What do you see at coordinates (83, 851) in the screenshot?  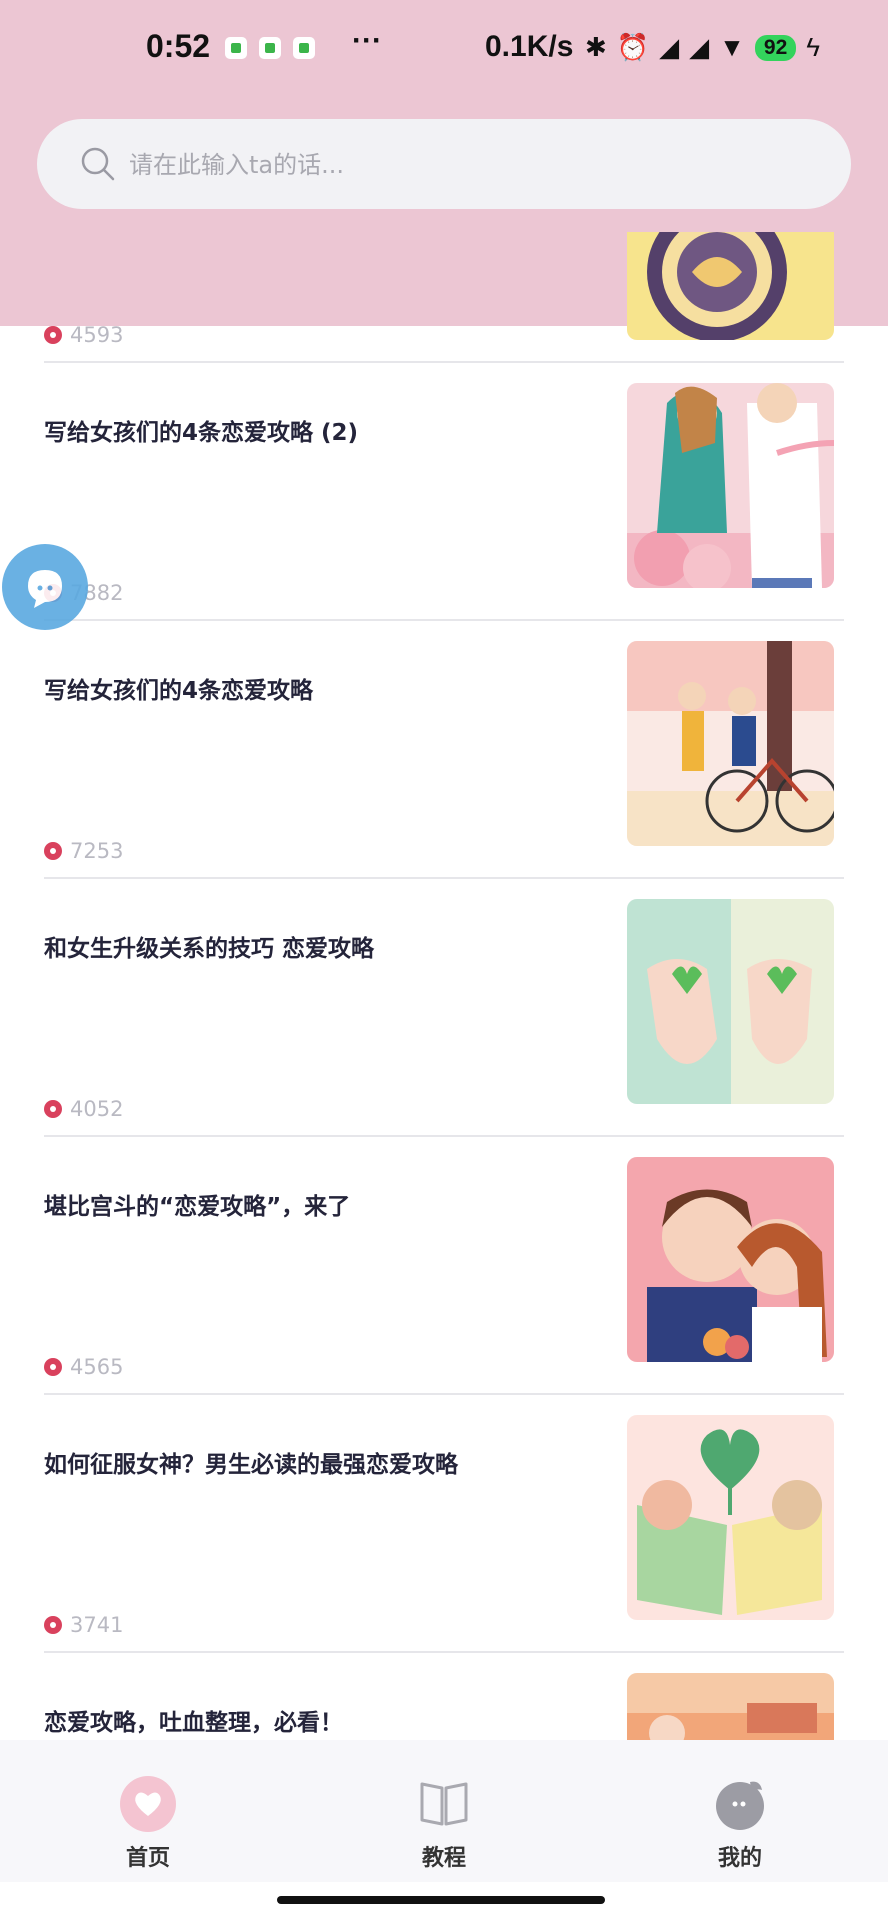 I see `view-count: 7253` at bounding box center [83, 851].